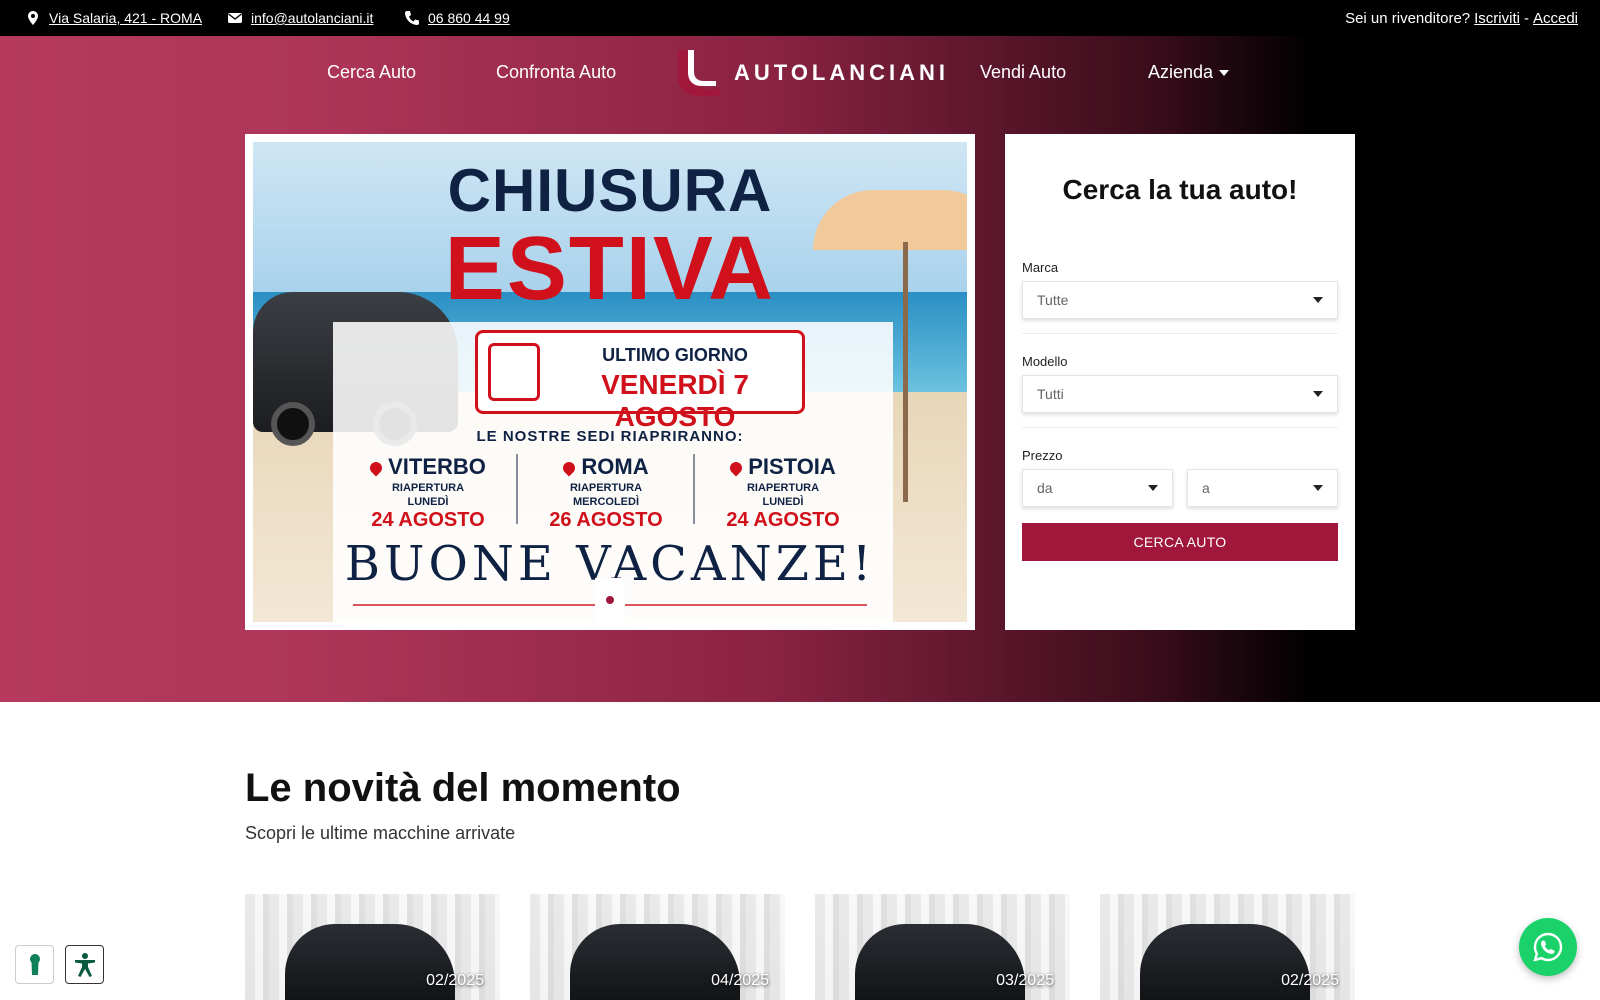  What do you see at coordinates (606, 502) in the screenshot?
I see `location-day: MERCOLEDÌ` at bounding box center [606, 502].